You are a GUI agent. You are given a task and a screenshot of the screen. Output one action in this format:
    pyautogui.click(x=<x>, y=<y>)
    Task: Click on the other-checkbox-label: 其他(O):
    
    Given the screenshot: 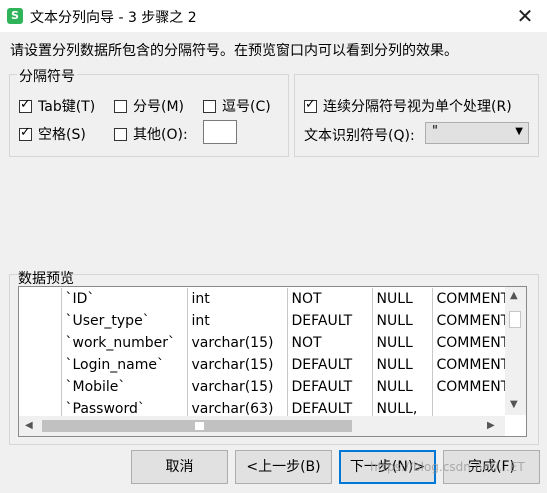 What is the action you would take?
    pyautogui.click(x=160, y=135)
    